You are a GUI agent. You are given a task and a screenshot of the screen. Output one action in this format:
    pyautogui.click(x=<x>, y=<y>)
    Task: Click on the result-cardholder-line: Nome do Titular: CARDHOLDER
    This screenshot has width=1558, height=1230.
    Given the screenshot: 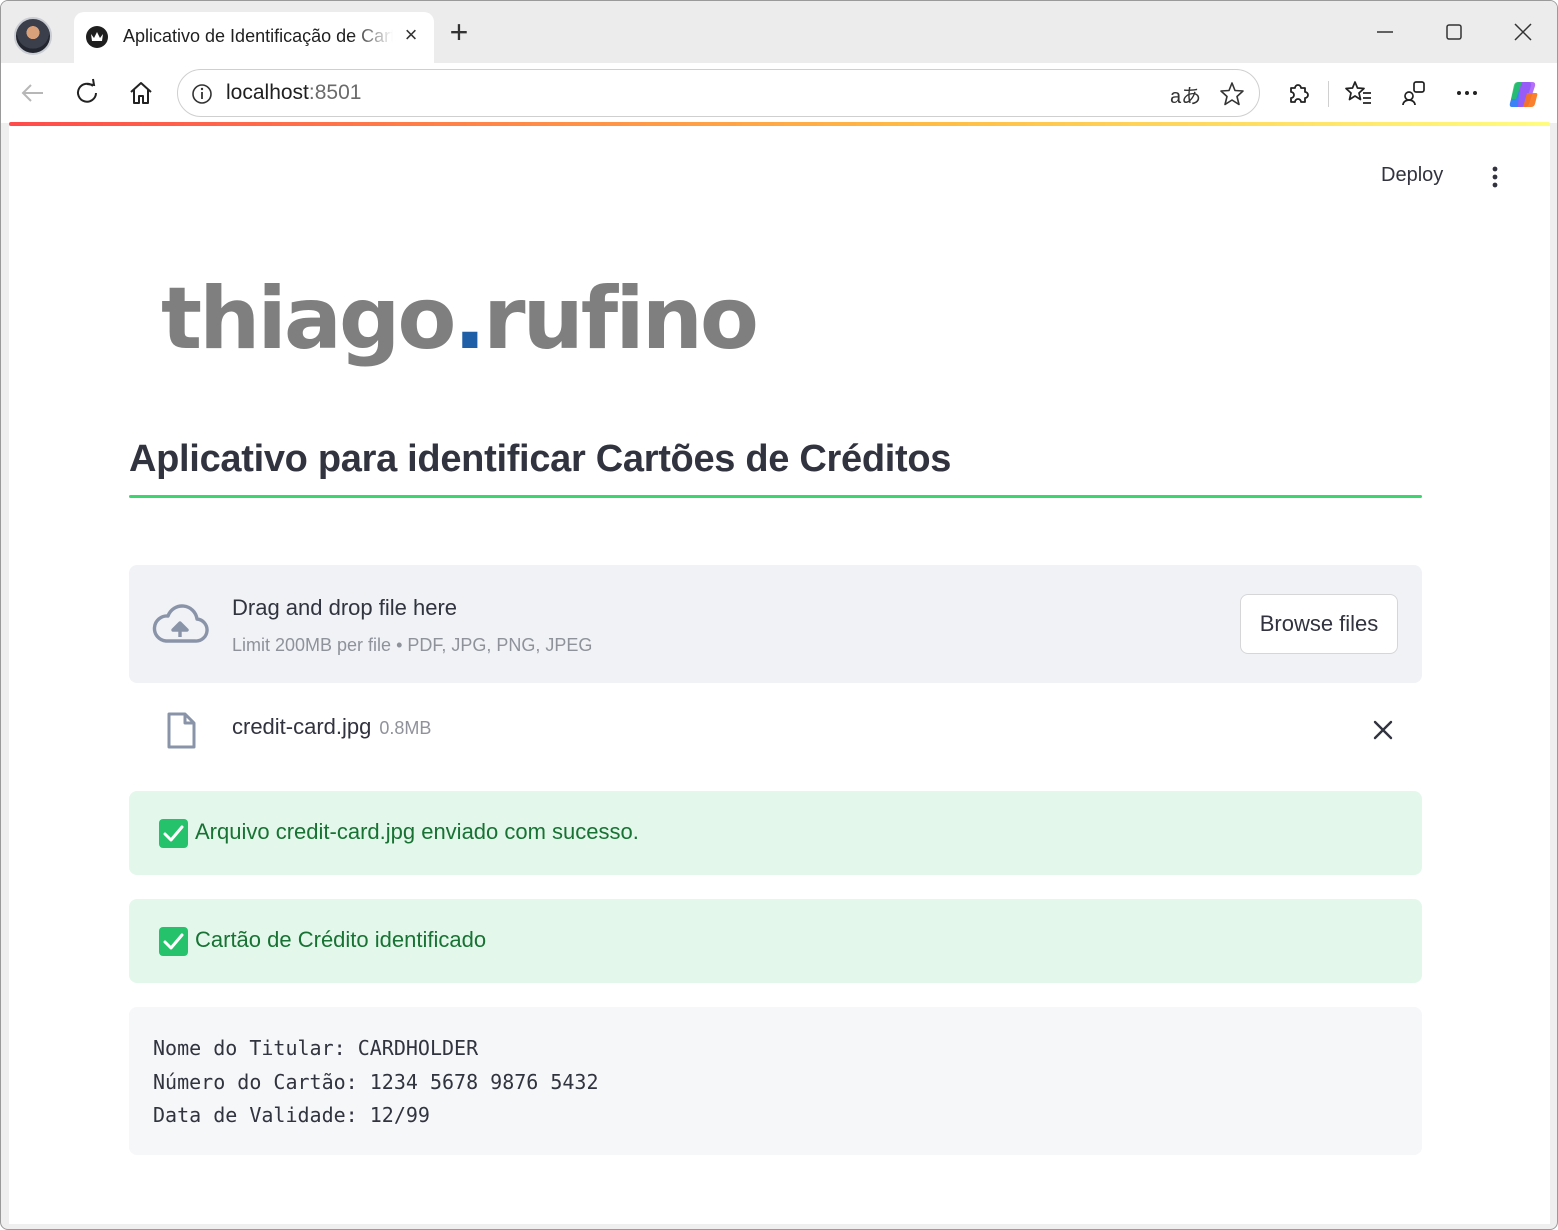 What is the action you would take?
    pyautogui.click(x=316, y=1048)
    